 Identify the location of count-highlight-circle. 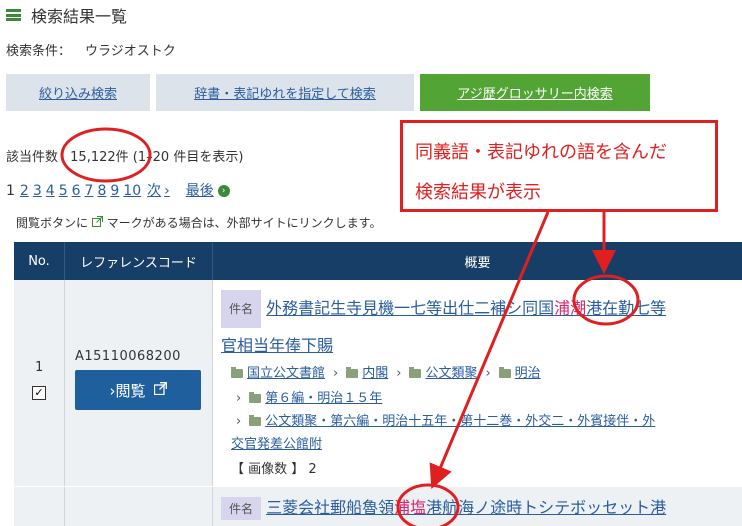
(106, 155).